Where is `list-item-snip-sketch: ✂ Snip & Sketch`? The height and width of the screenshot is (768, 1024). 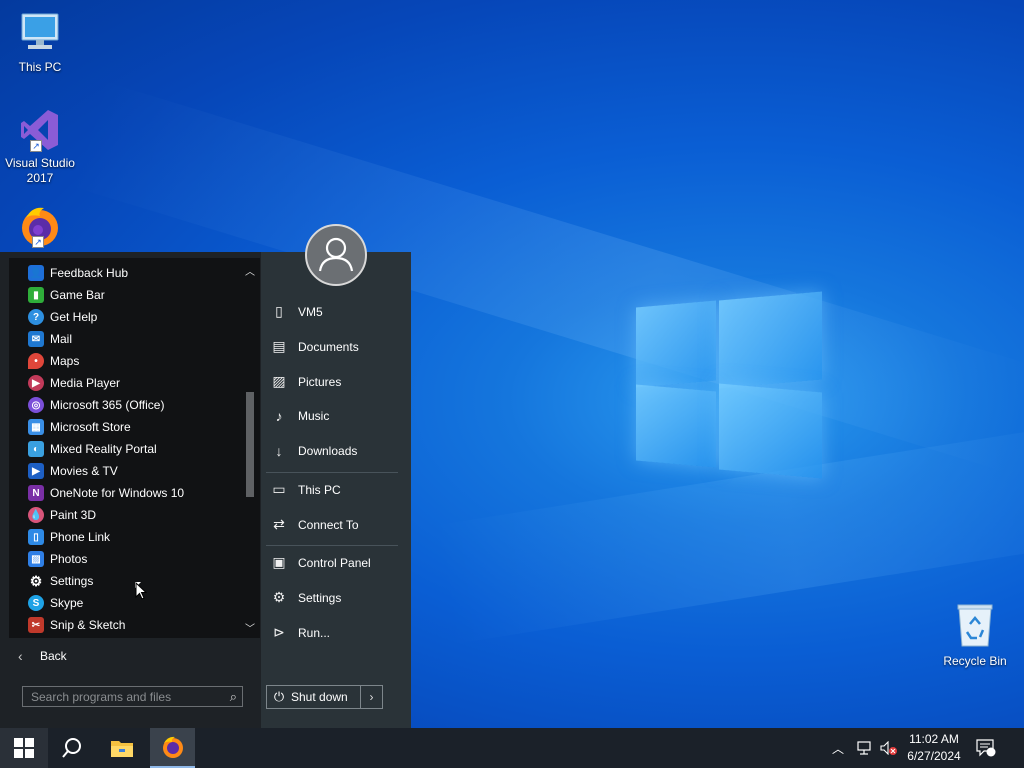
list-item-snip-sketch: ✂ Snip & Sketch is located at coordinates (130, 625).